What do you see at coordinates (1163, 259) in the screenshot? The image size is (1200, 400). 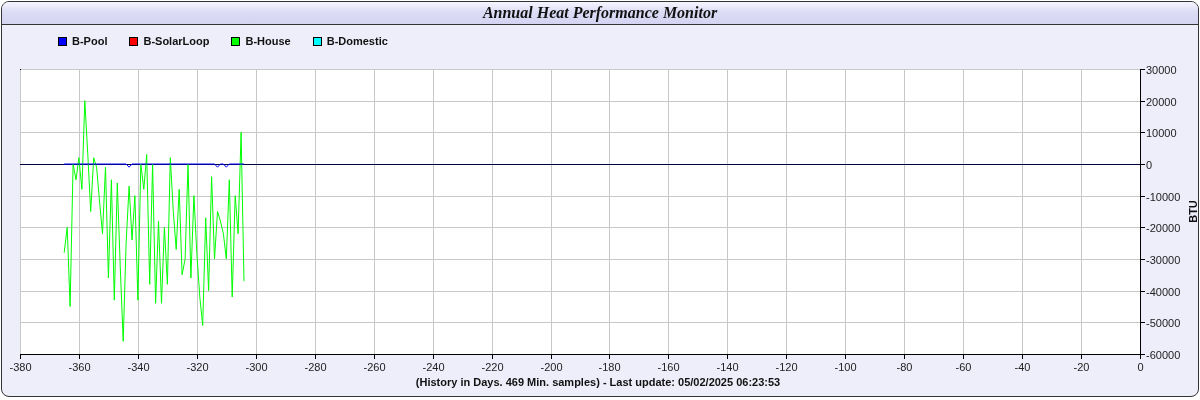 I see `y-tick-label: -30000` at bounding box center [1163, 259].